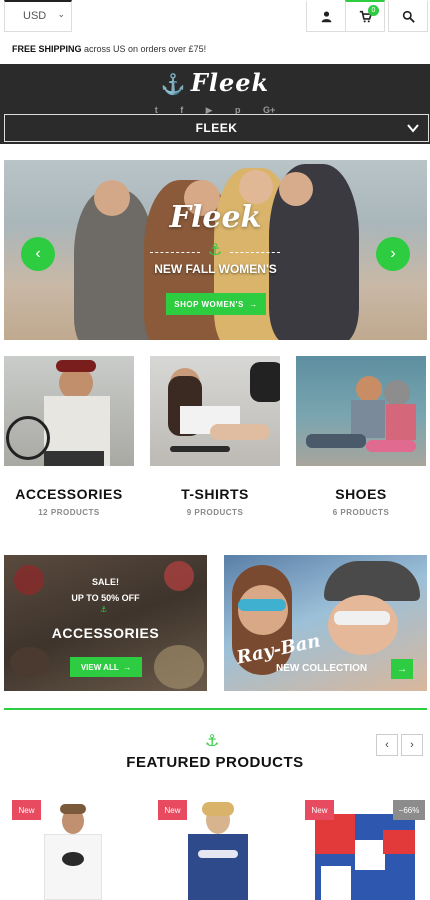 The image size is (430, 900). What do you see at coordinates (361, 512) in the screenshot?
I see `category-count: 6 PRODUCTS` at bounding box center [361, 512].